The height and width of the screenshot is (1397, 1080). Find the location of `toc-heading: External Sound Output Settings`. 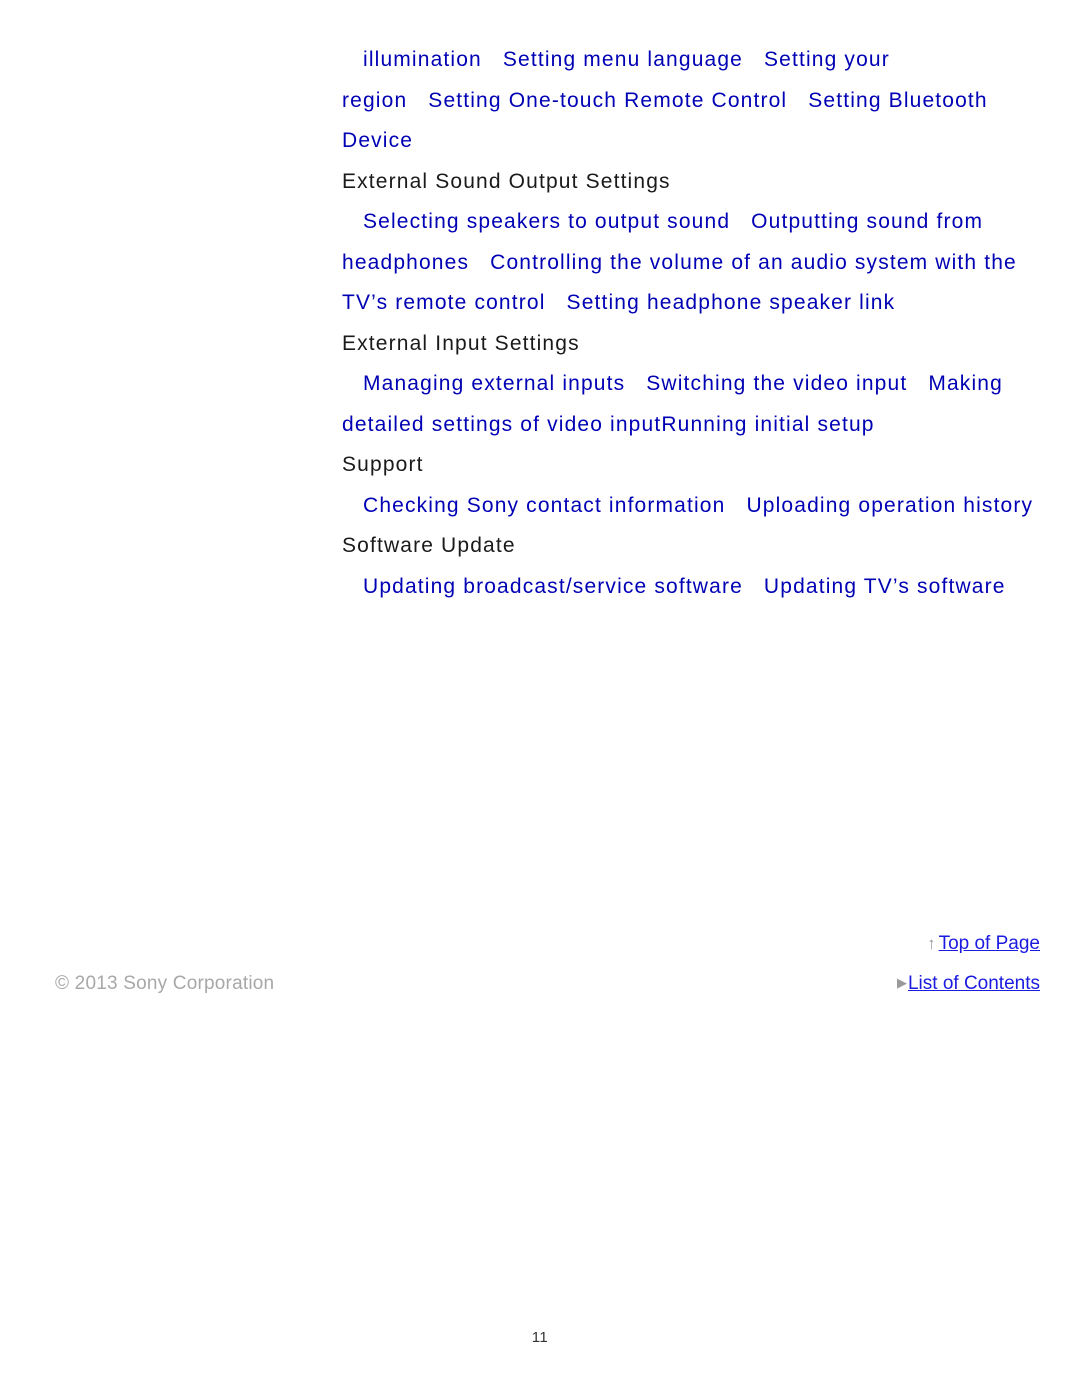

toc-heading: External Sound Output Settings is located at coordinates (506, 181).